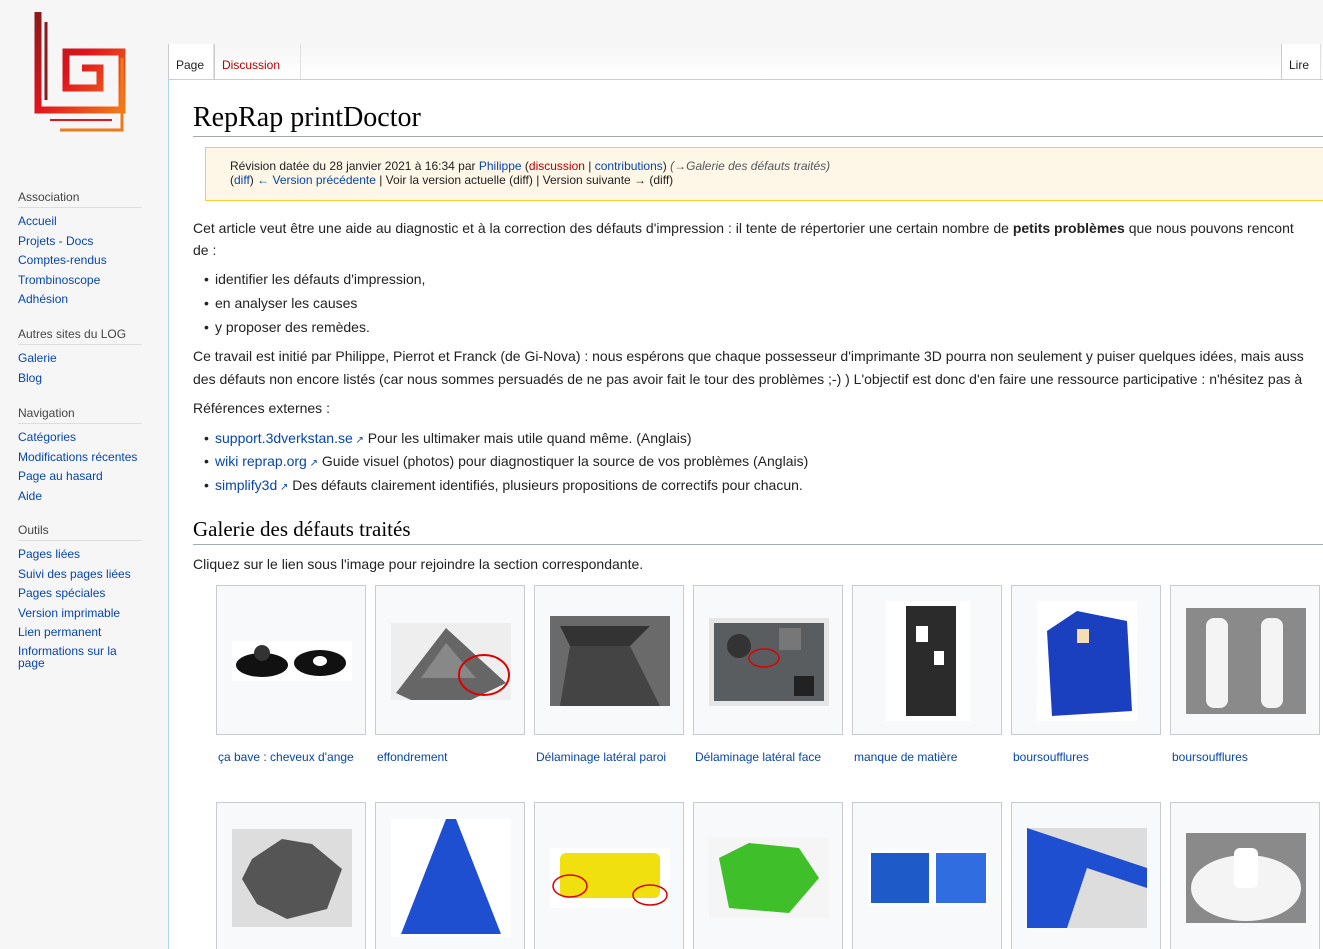 Image resolution: width=1323 pixels, height=949 pixels. Describe the element at coordinates (80, 299) in the screenshot. I see `sidebar-item-adhesion: Adhésion` at that location.